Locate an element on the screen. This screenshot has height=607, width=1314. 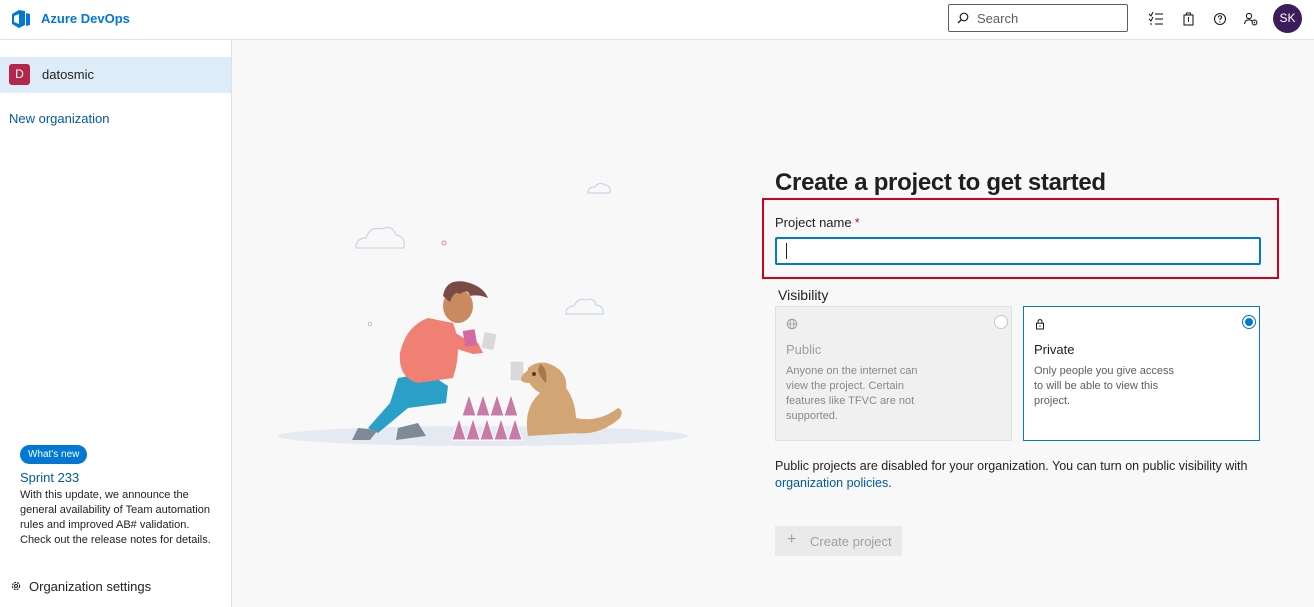
page-title: Create a project to get started is located at coordinates (940, 182).